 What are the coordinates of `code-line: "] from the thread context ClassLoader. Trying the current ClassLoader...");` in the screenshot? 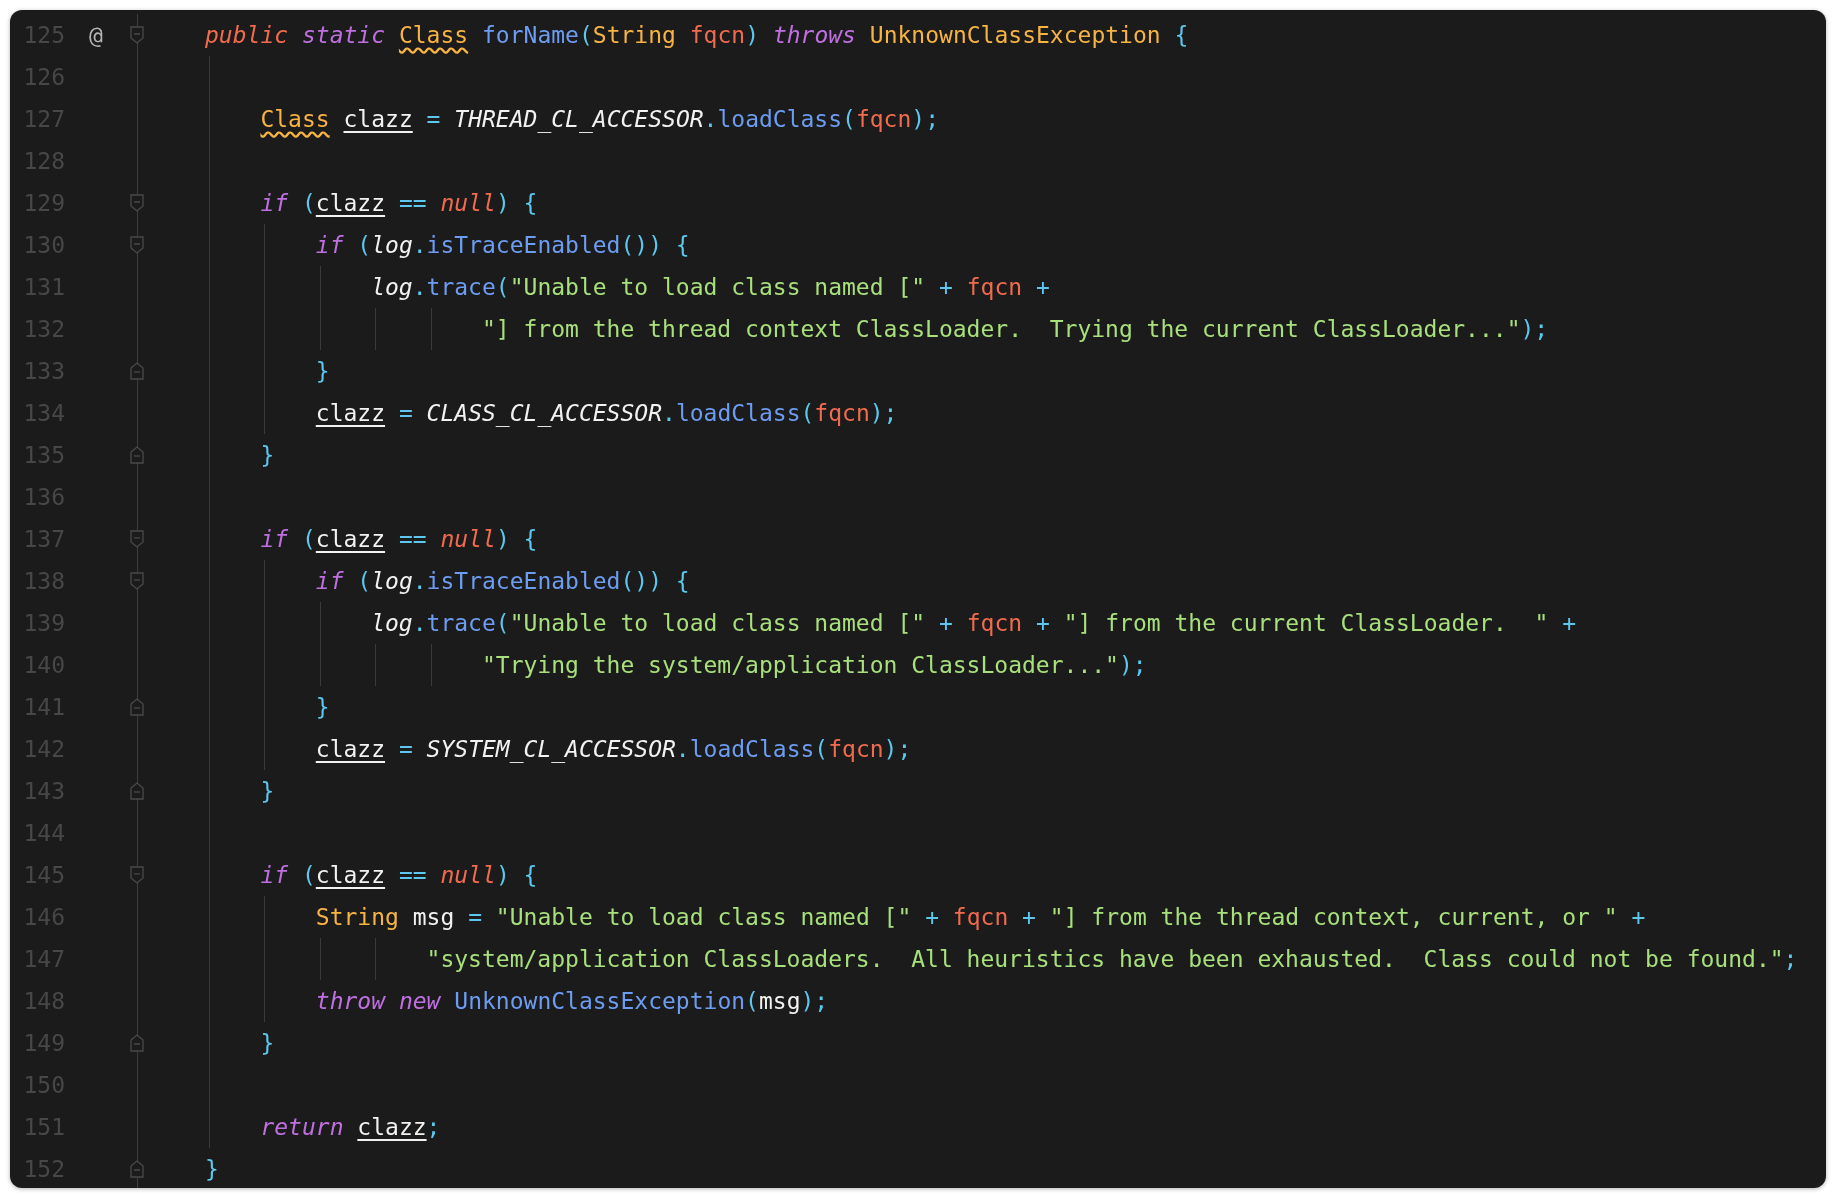 It's located at (1014, 329).